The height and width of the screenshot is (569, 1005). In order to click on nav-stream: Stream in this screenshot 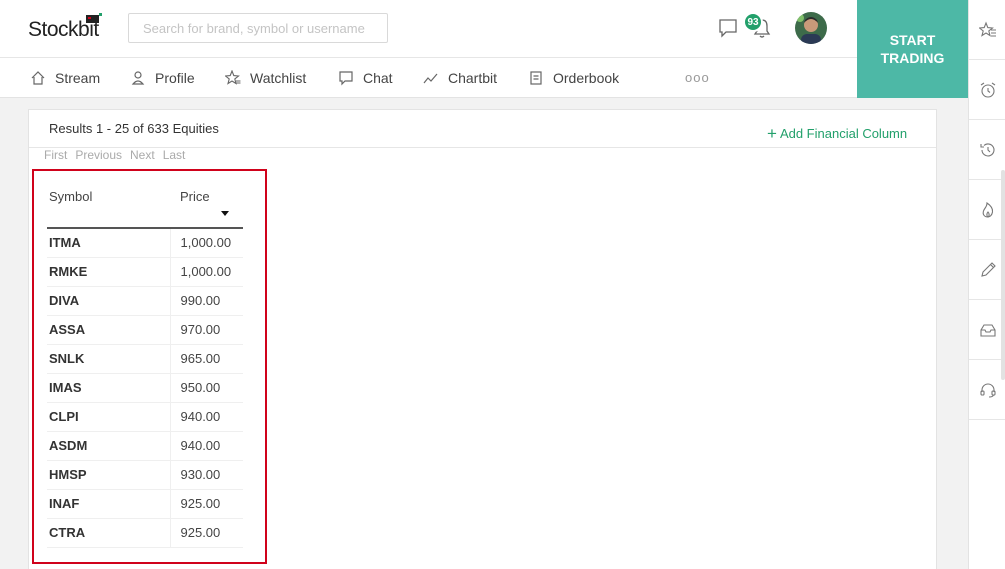, I will do `click(65, 78)`.